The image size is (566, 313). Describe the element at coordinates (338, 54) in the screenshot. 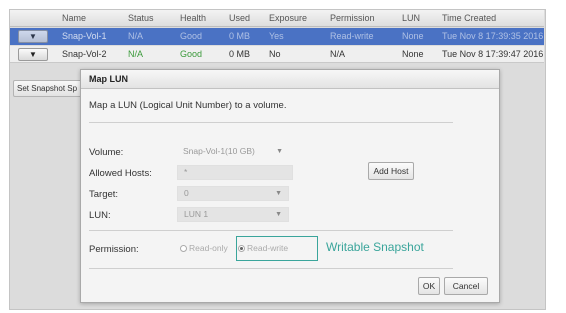

I see `cell-permission: N/A` at that location.